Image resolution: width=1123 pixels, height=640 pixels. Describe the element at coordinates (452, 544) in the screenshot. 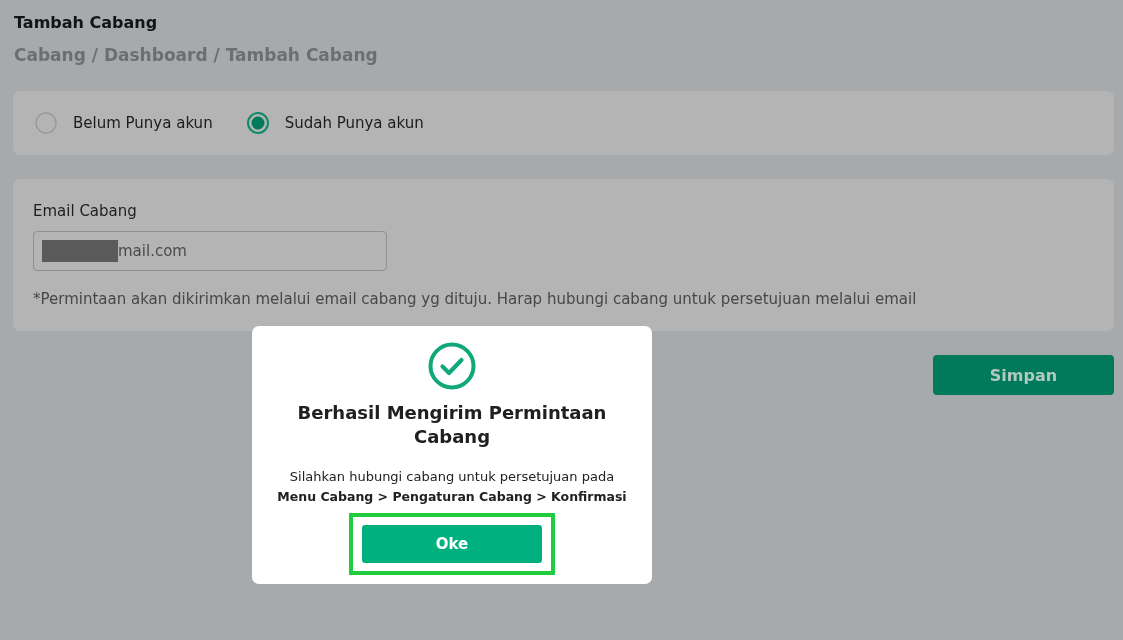

I see `ok-button: Oke` at that location.